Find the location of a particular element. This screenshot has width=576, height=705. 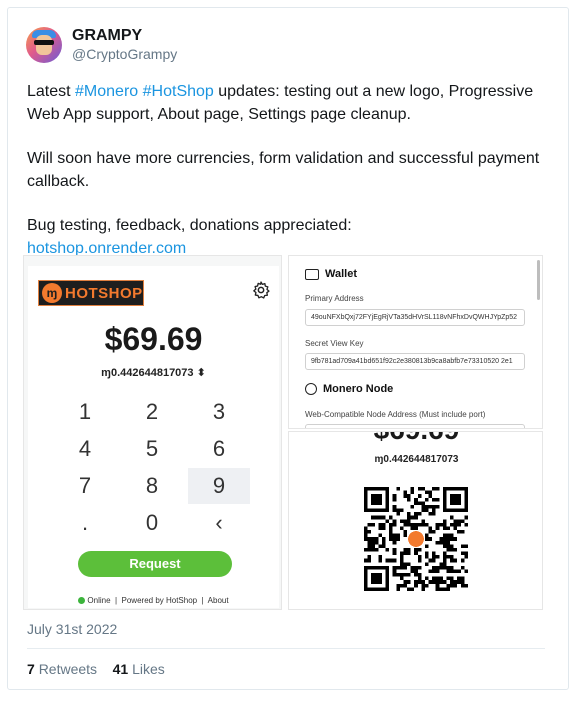

payment-qr-code is located at coordinates (416, 539).